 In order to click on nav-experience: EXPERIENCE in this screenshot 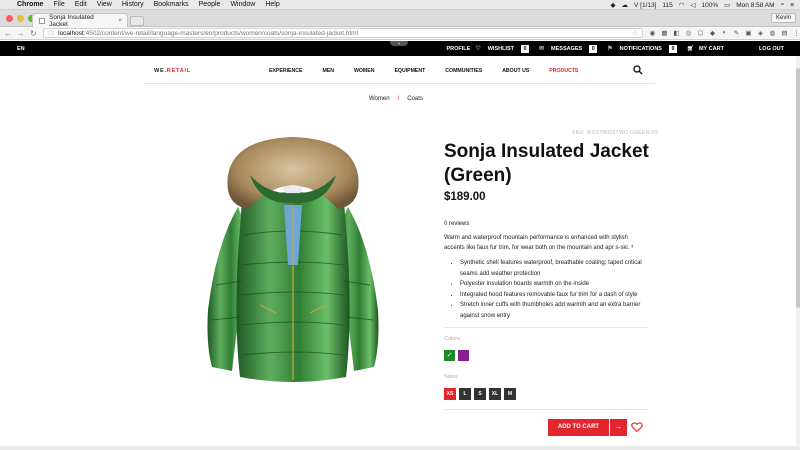, I will do `click(285, 71)`.